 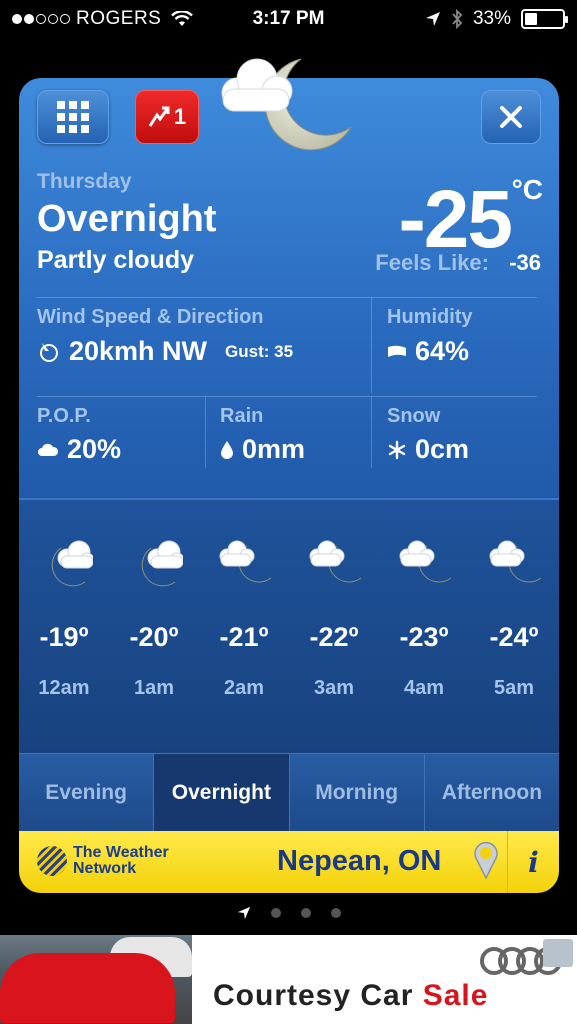 I want to click on pop-label: P.O.P., so click(x=64, y=416).